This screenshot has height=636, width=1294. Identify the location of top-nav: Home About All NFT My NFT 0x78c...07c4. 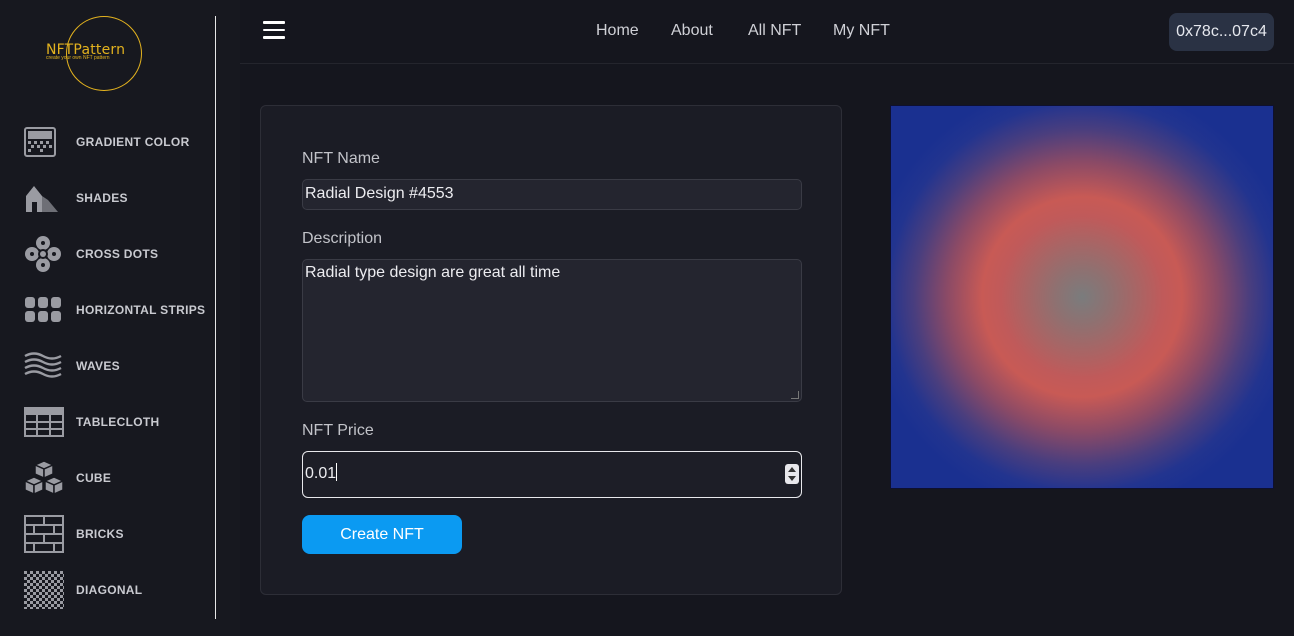
(767, 32).